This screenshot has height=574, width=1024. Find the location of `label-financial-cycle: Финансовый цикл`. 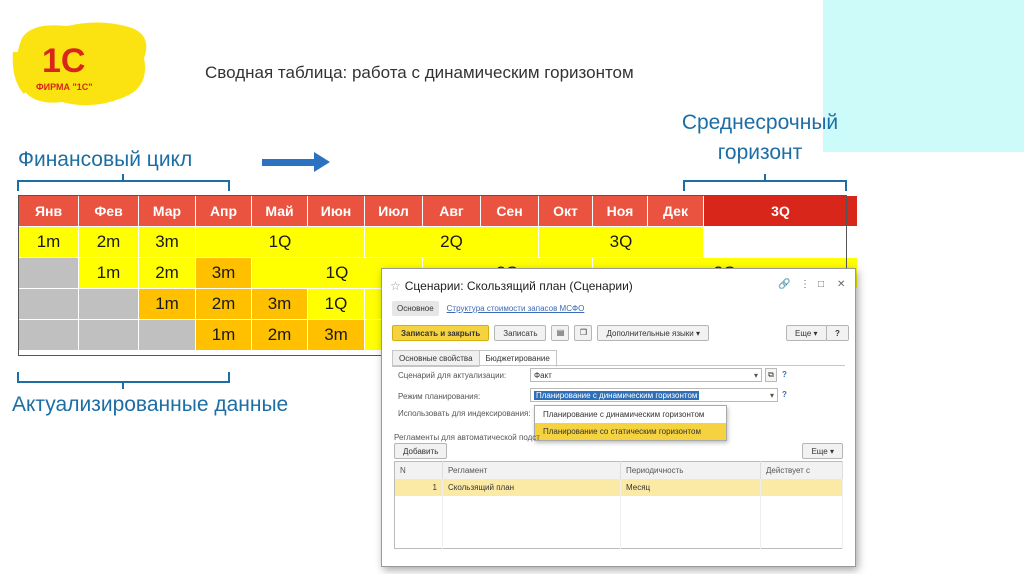

label-financial-cycle: Финансовый цикл is located at coordinates (105, 159).